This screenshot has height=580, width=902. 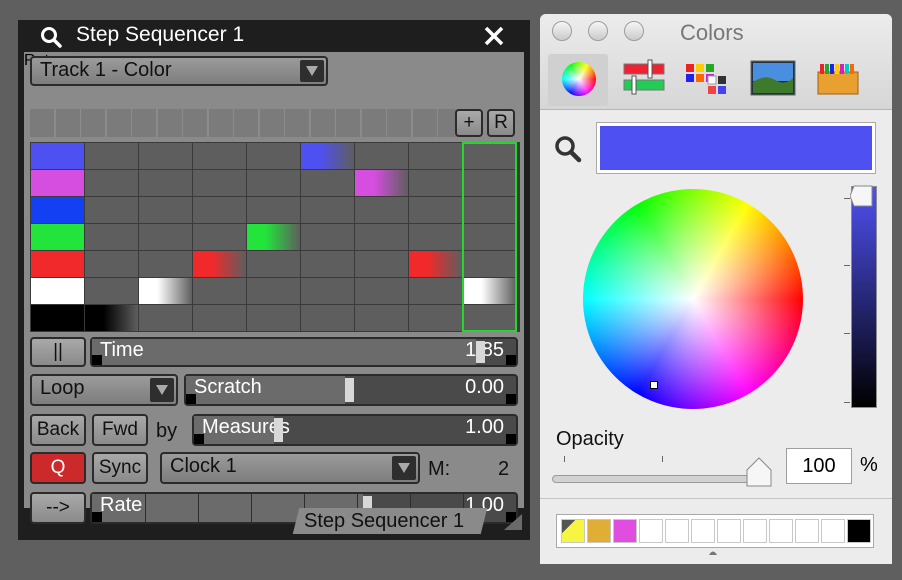 What do you see at coordinates (501, 123) in the screenshot?
I see `reset-button: R` at bounding box center [501, 123].